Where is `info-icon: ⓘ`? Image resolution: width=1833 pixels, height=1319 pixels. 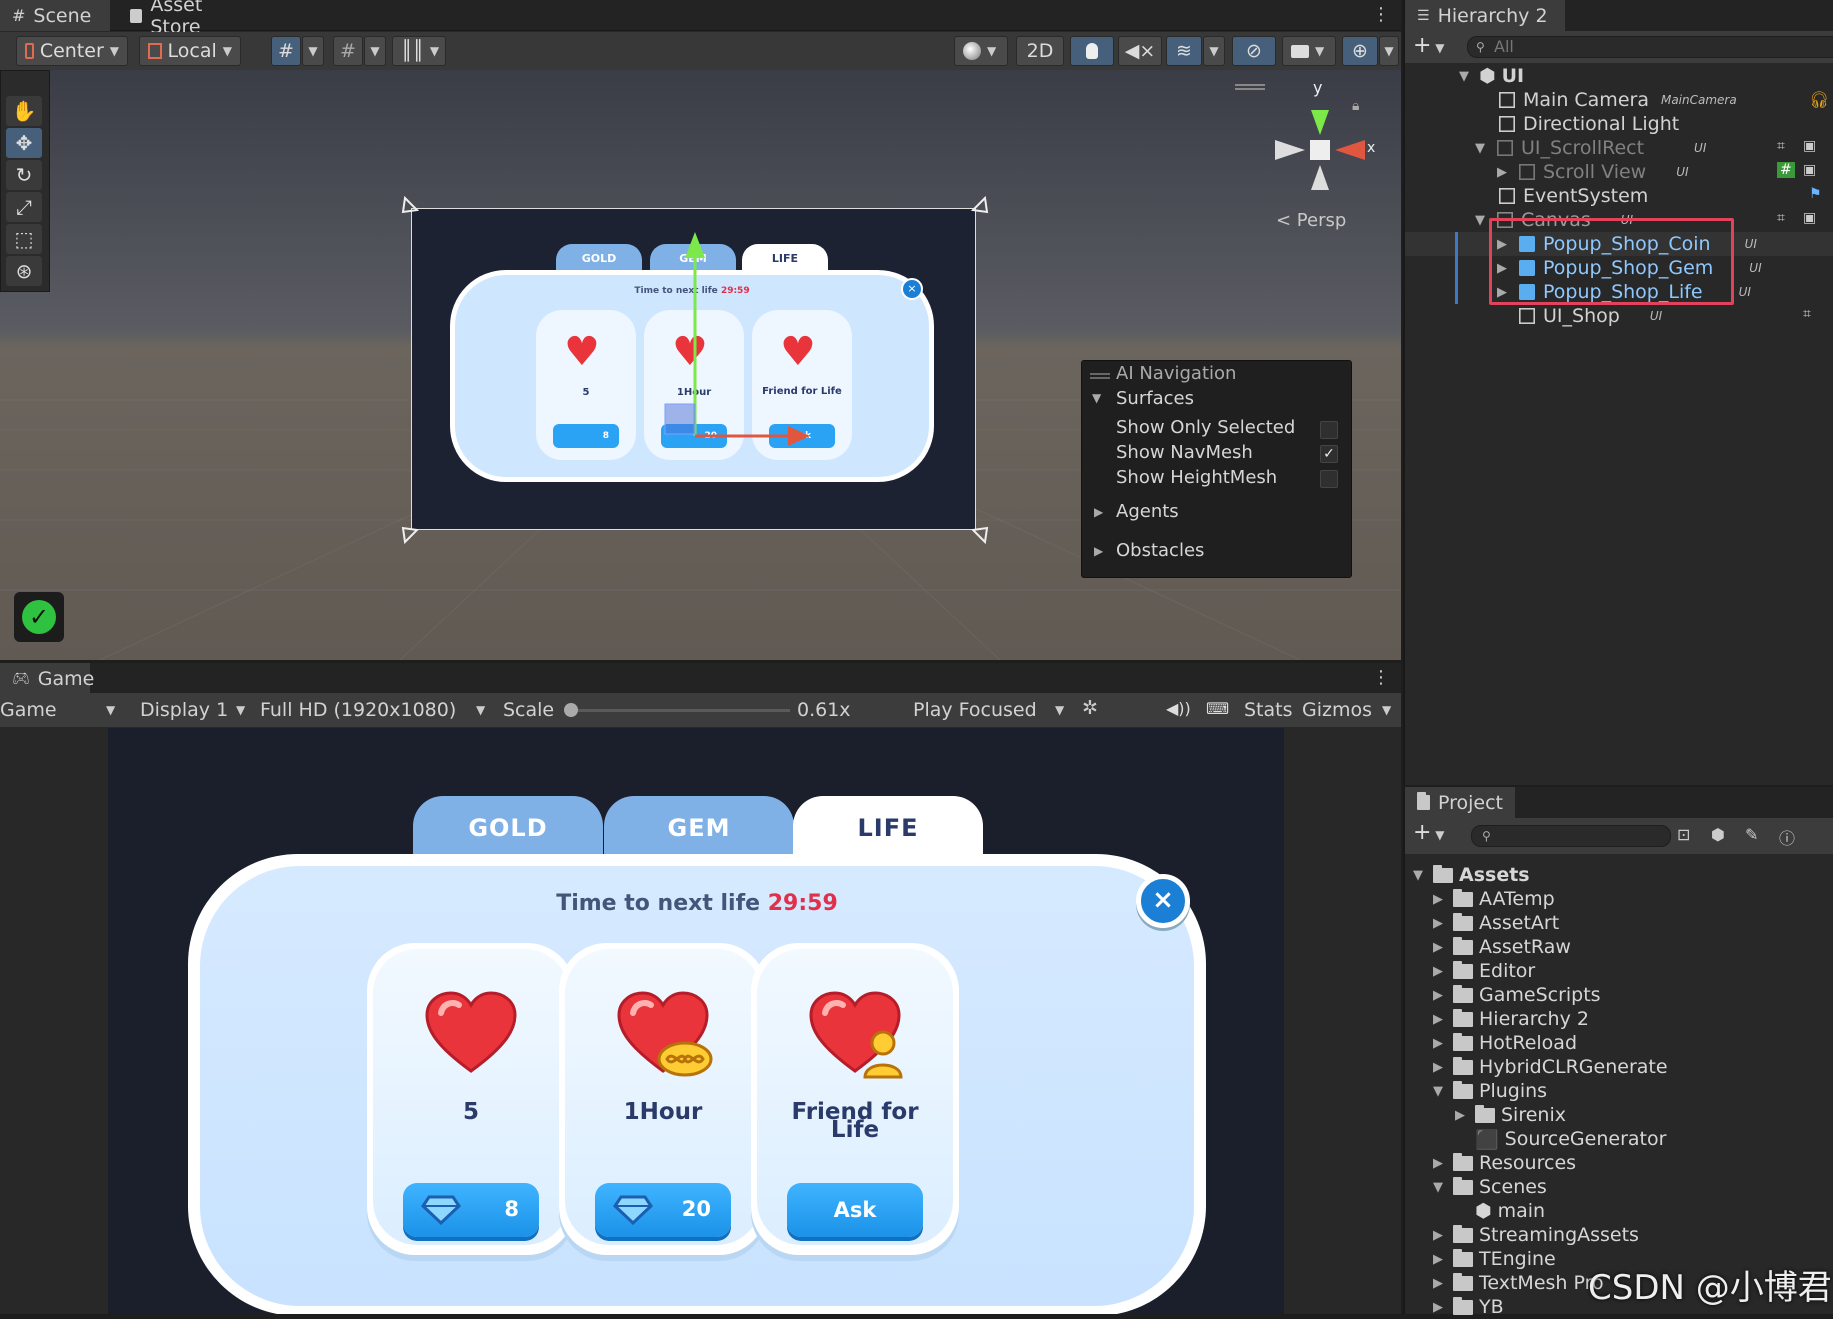
info-icon: ⓘ is located at coordinates (1787, 837).